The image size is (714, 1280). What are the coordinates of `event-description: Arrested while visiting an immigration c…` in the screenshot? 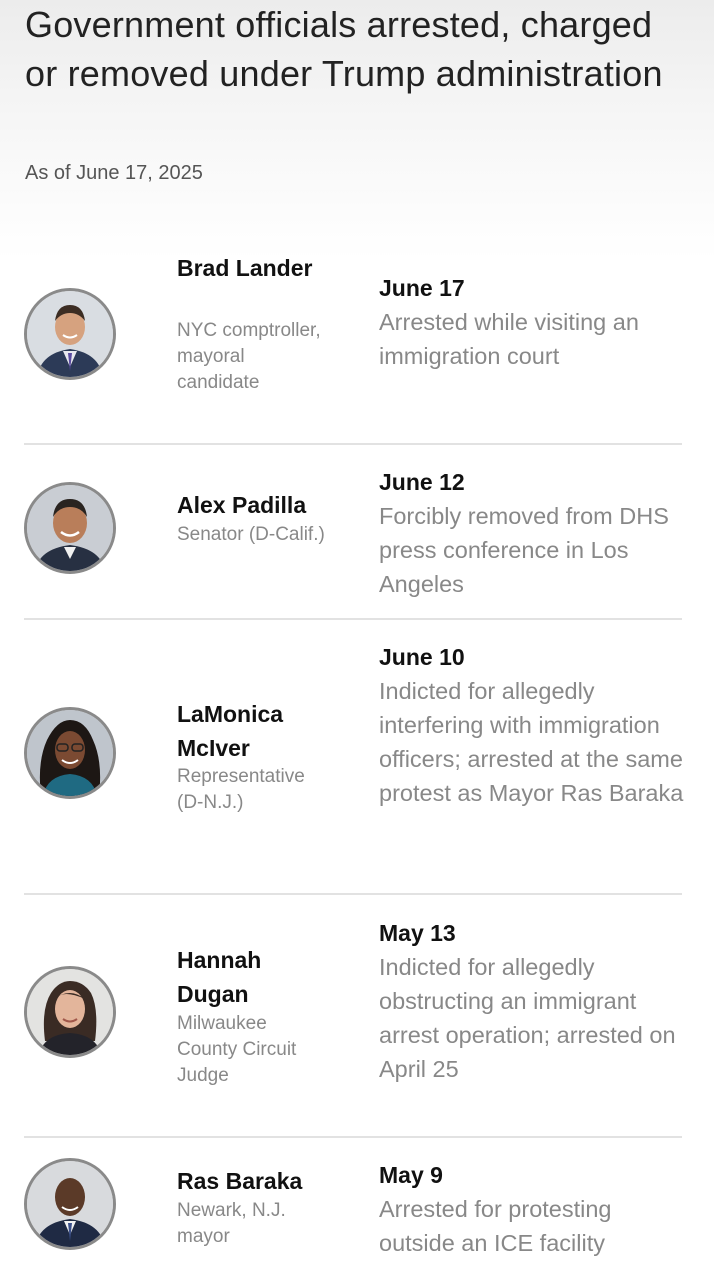 It's located at (509, 339).